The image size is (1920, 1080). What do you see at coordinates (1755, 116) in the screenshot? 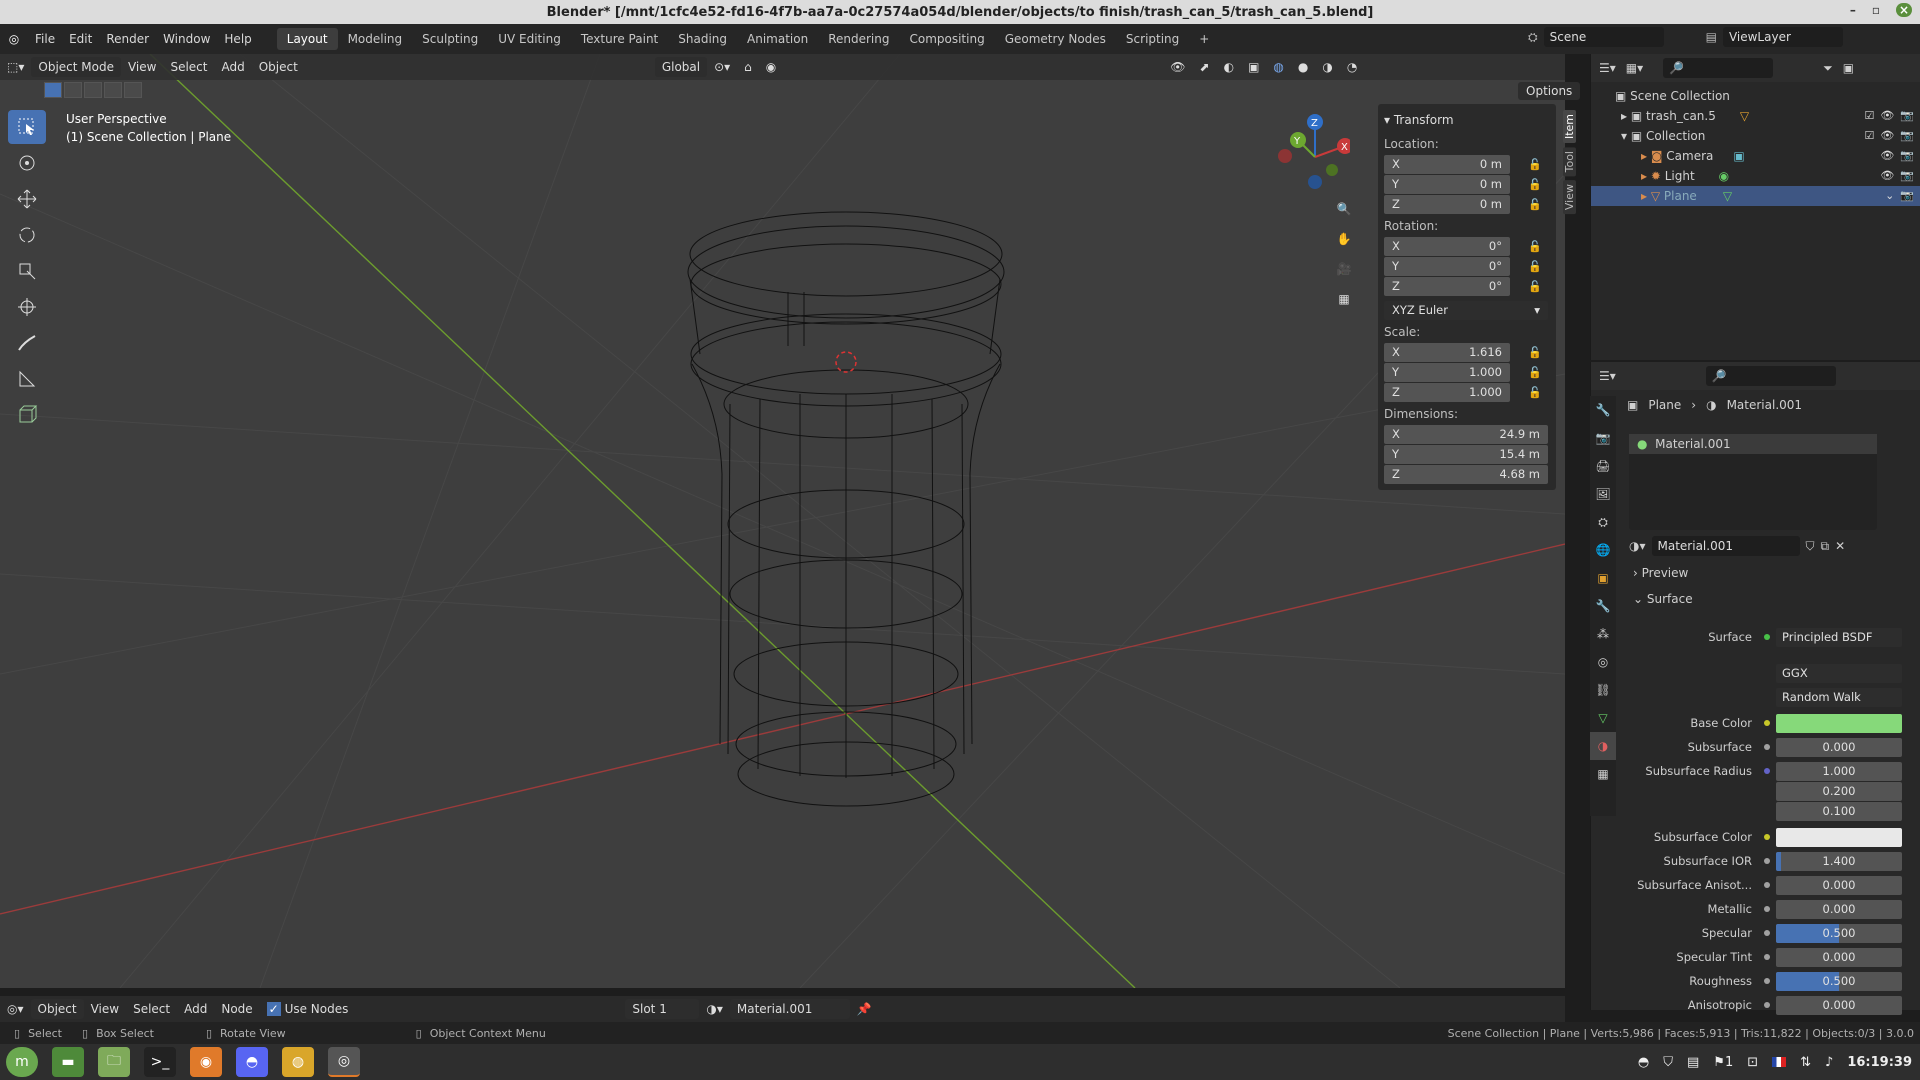
I see `outliner-item-trash-can: ▸ ▣ trash_can.5 ▽ ☑ 👁 📷` at bounding box center [1755, 116].